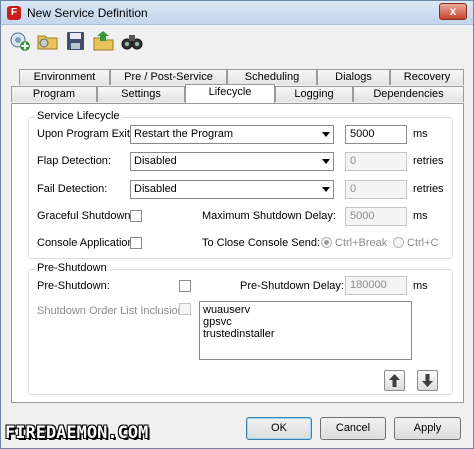  What do you see at coordinates (155, 161) in the screenshot?
I see `flap-detection-value: Disabled` at bounding box center [155, 161].